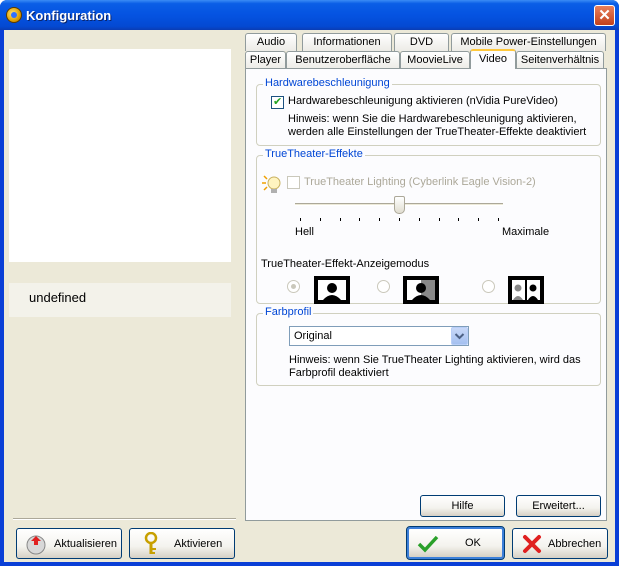  I want to click on tab-video: Video, so click(493, 59).